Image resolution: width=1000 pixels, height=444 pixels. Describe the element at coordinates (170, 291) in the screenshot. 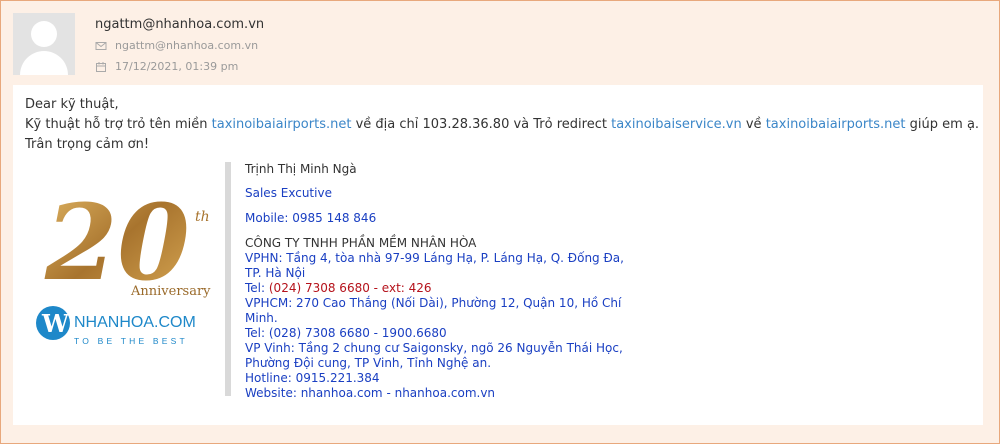

I see `logo-anniversary: Anniversary` at that location.